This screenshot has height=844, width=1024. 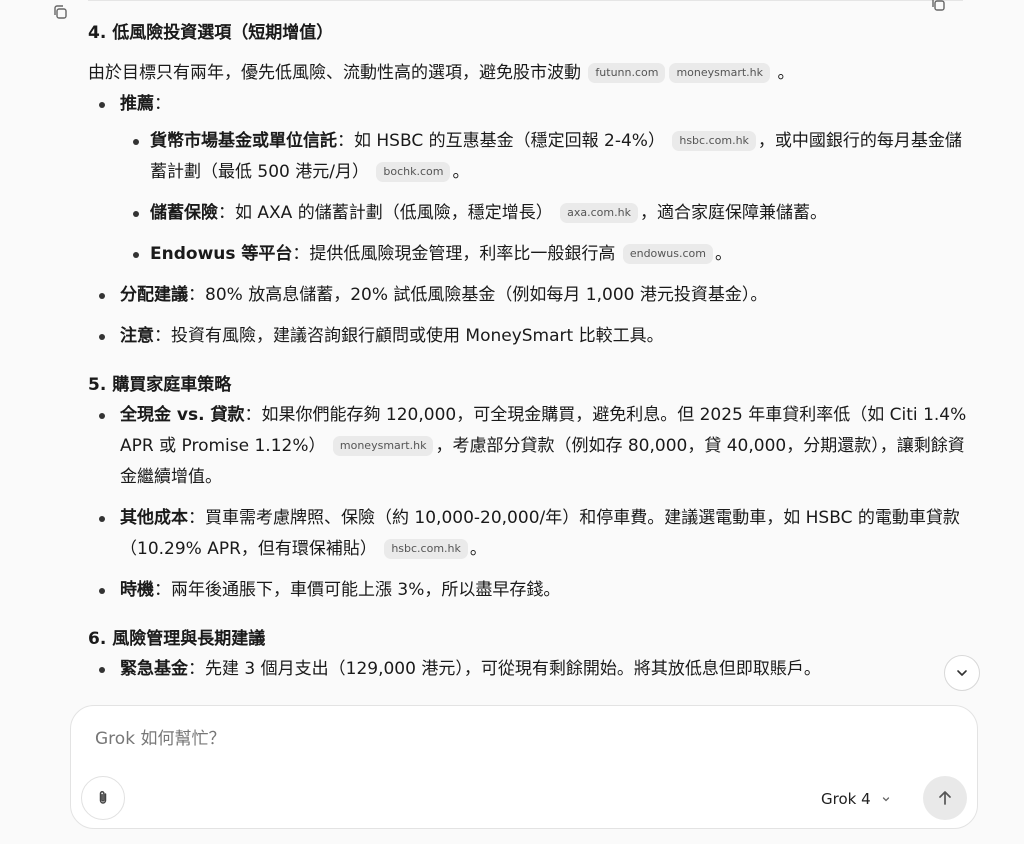 I want to click on attach-button, so click(x=103, y=798).